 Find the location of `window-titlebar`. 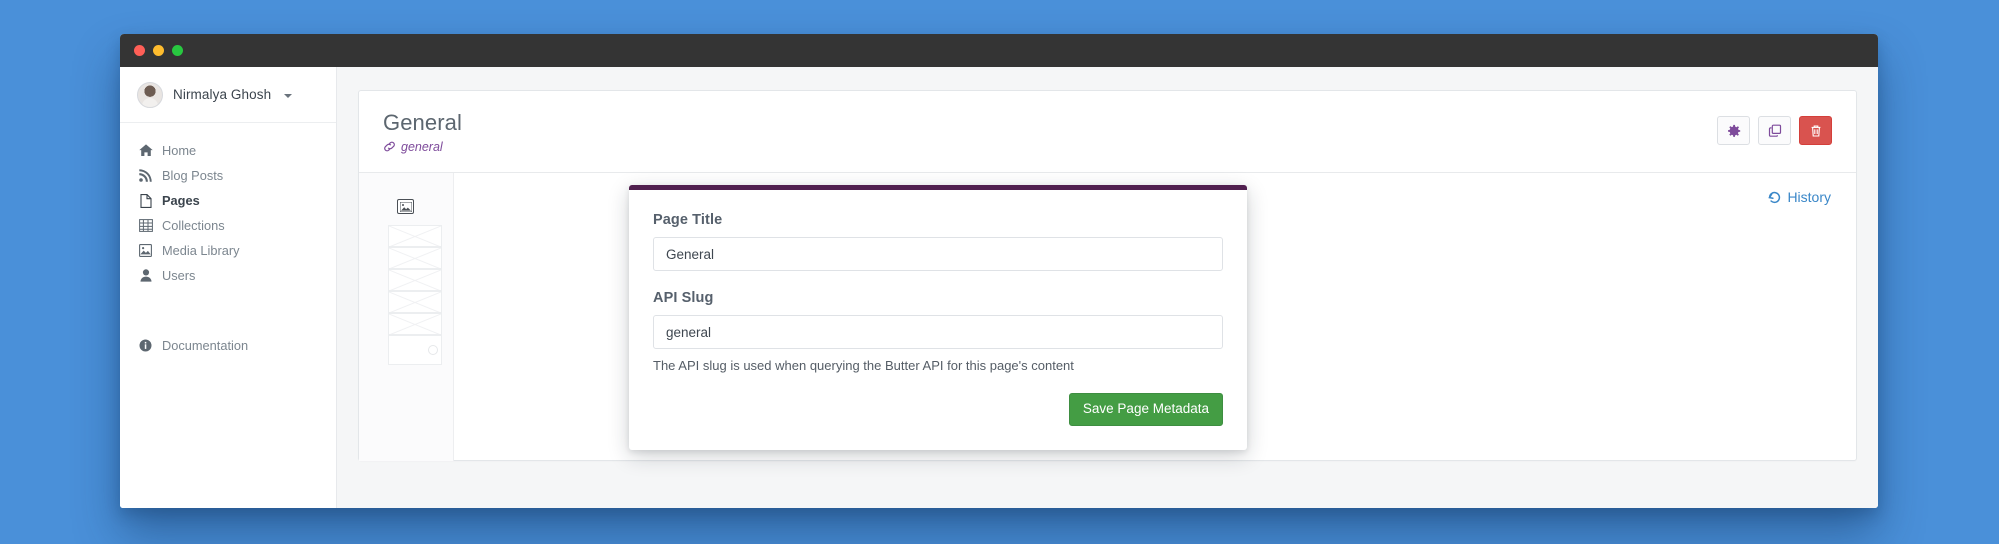

window-titlebar is located at coordinates (999, 50).